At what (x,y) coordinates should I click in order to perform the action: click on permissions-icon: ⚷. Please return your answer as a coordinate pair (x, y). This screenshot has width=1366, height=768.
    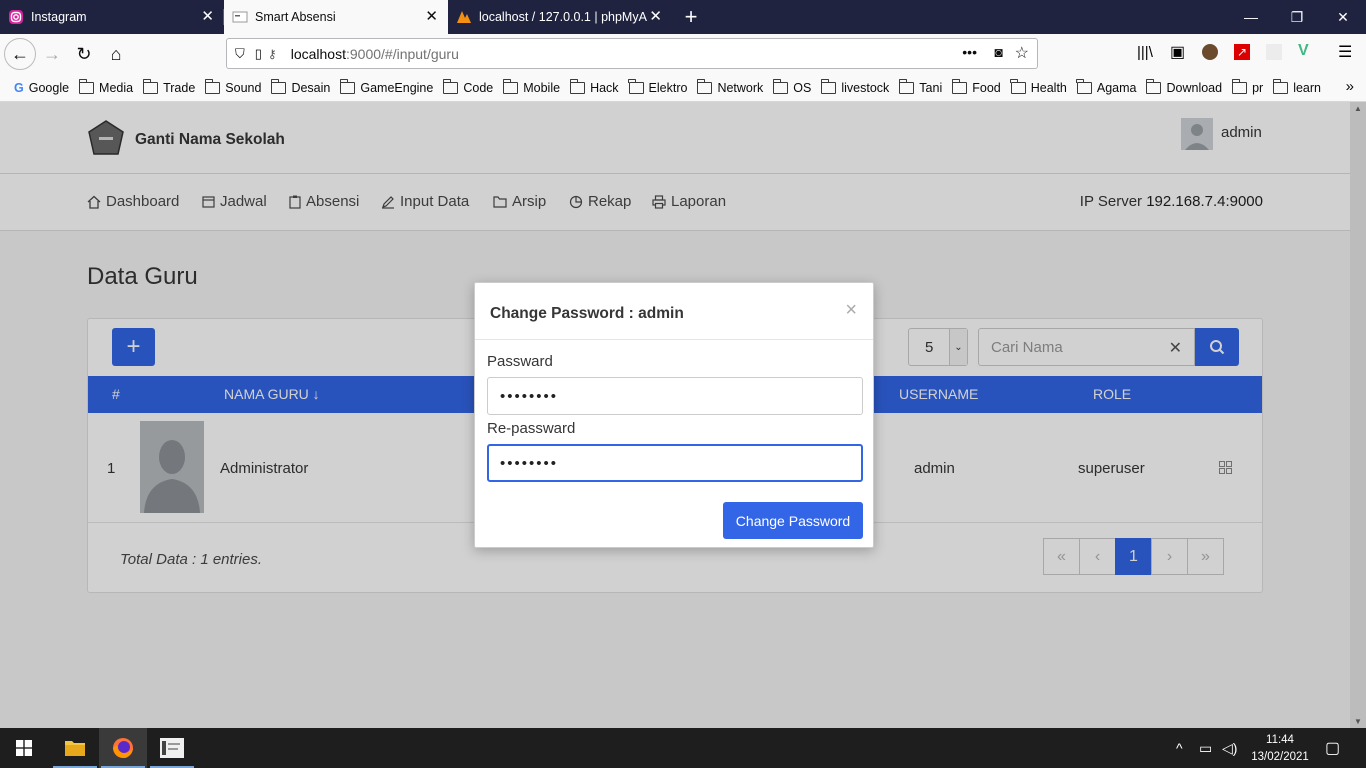
    Looking at the image, I should click on (272, 54).